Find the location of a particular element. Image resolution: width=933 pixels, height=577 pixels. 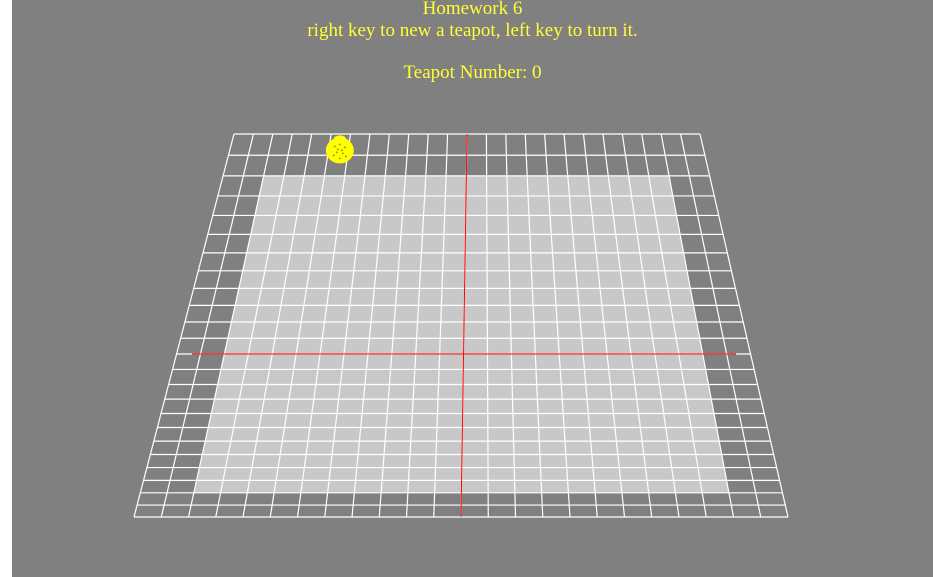

teapot-counter: Teapot Number: 0 is located at coordinates (472, 73).